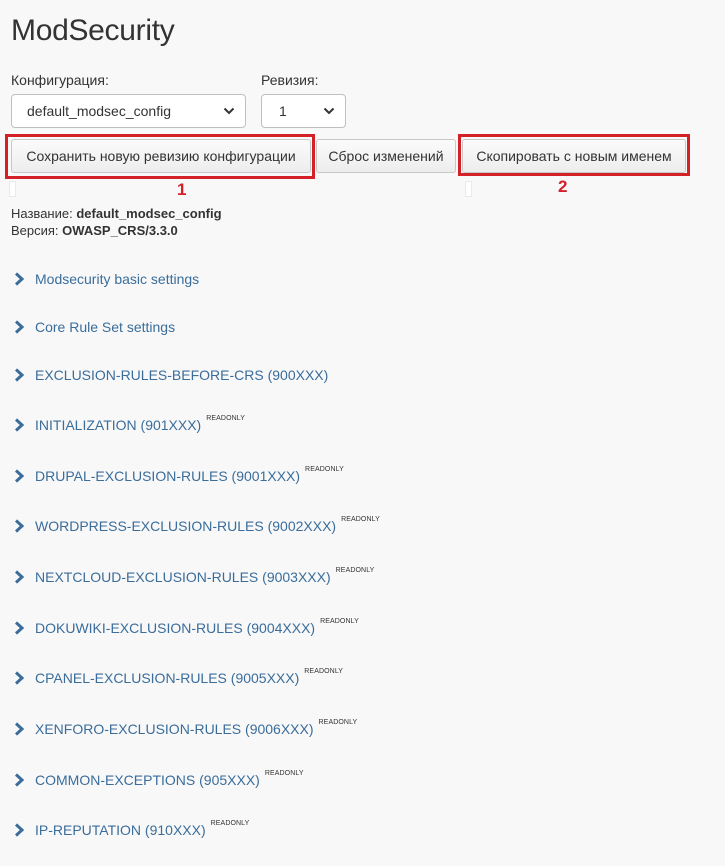  What do you see at coordinates (175, 628) in the screenshot?
I see `section-label: DOKUWIKI-EXCLUSION-RULES (9004XXX)` at bounding box center [175, 628].